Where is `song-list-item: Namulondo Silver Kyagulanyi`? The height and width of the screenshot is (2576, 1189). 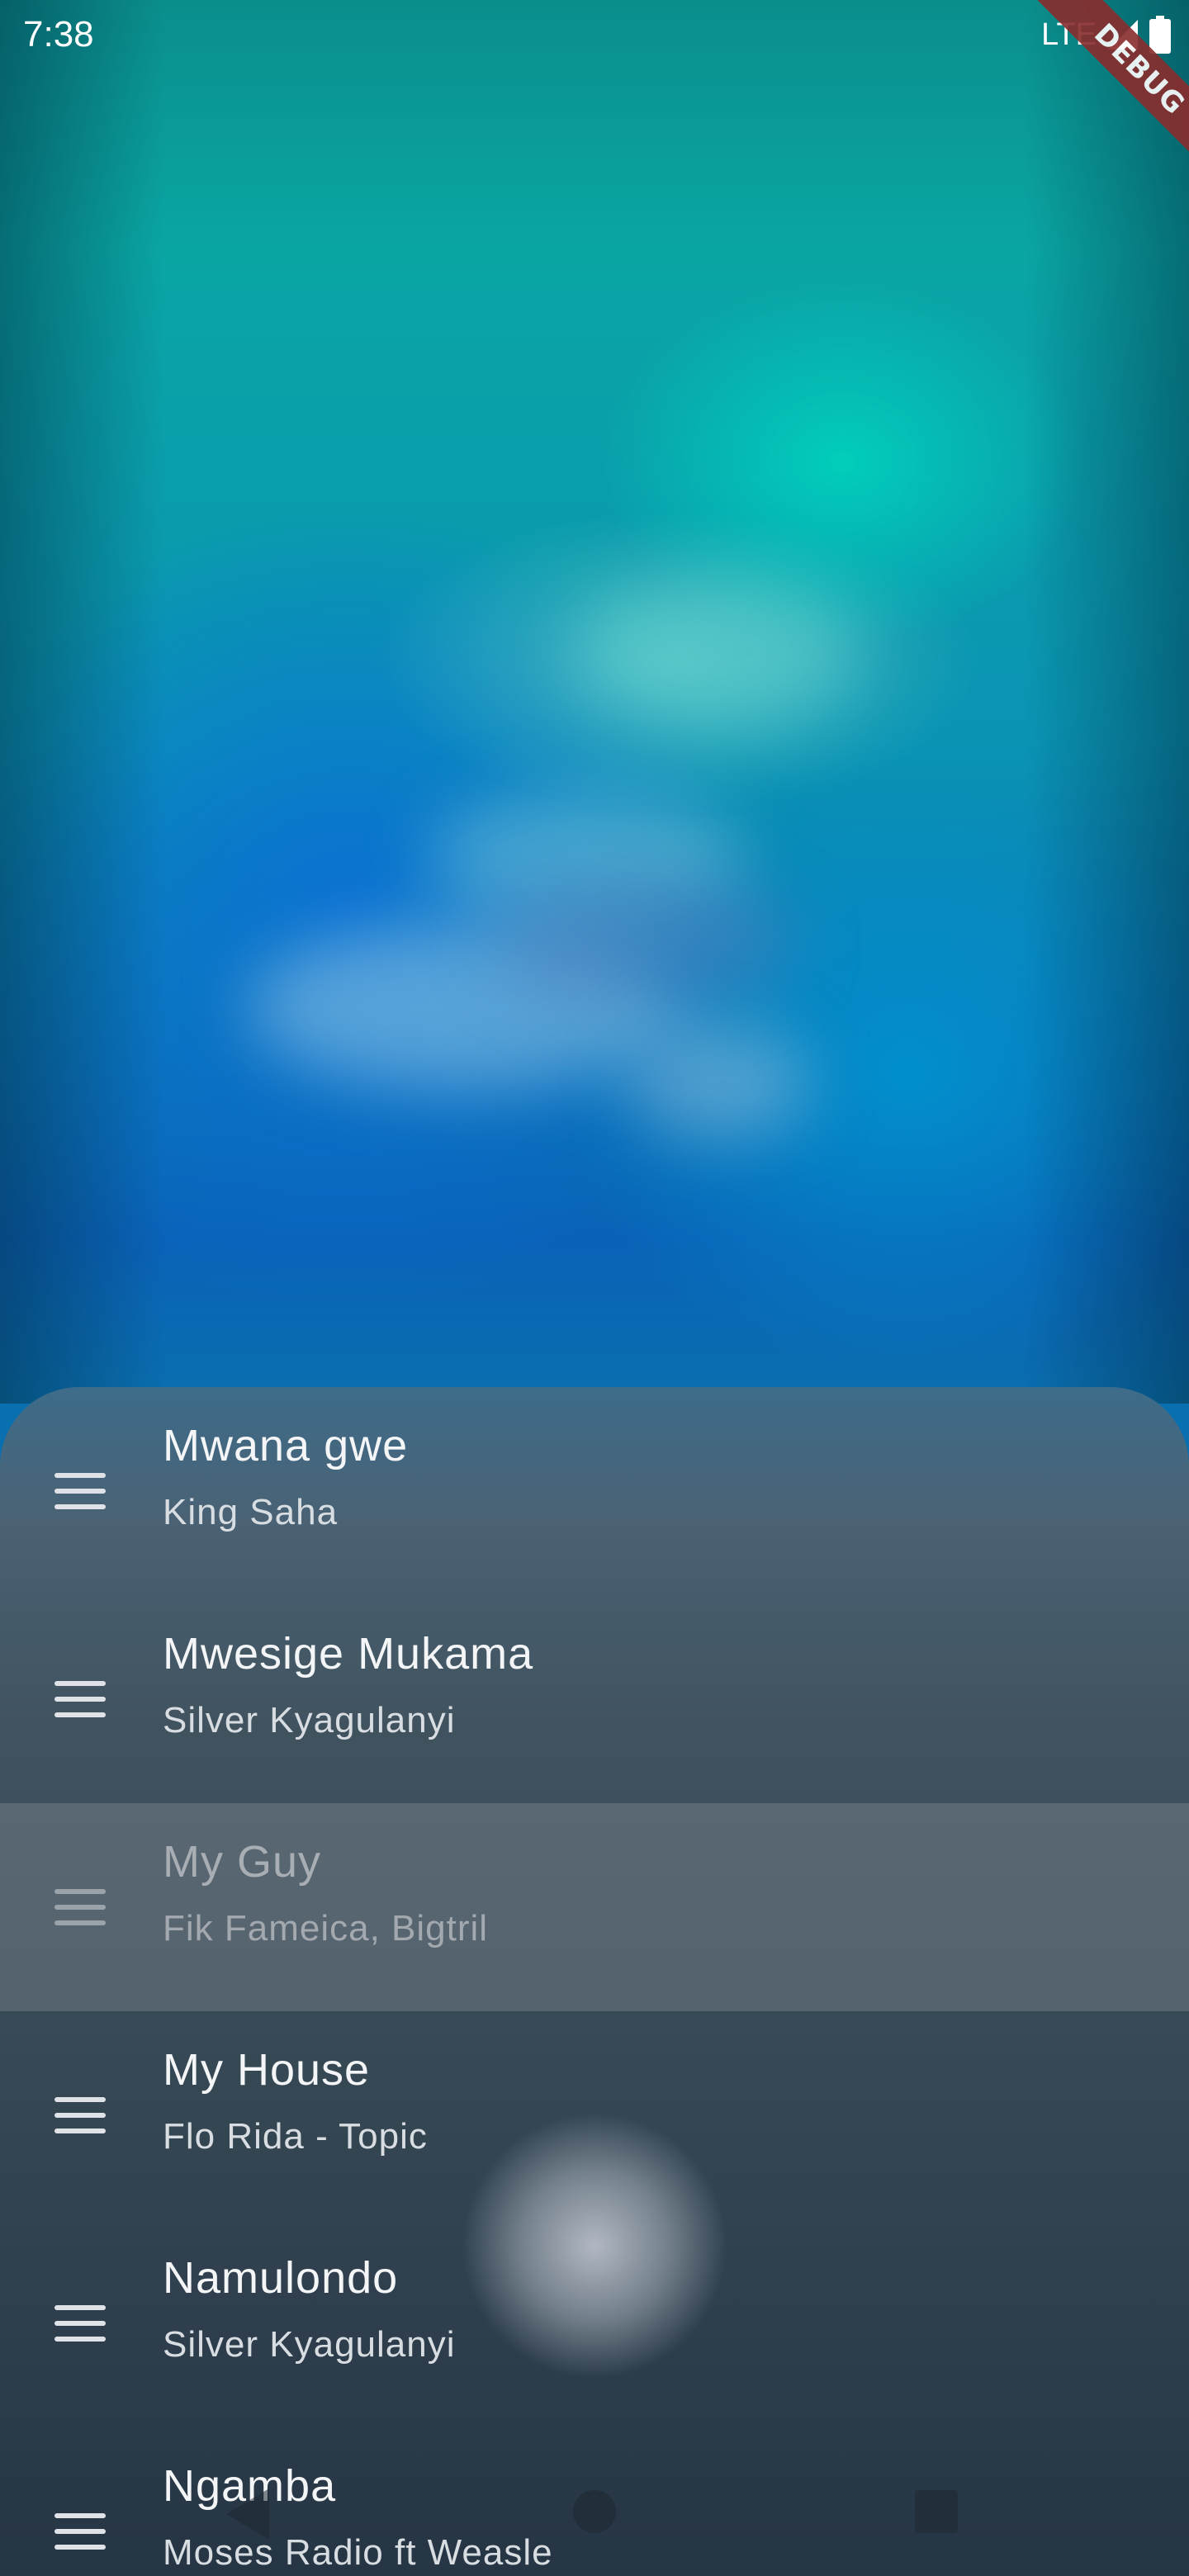 song-list-item: Namulondo Silver Kyagulanyi is located at coordinates (594, 2323).